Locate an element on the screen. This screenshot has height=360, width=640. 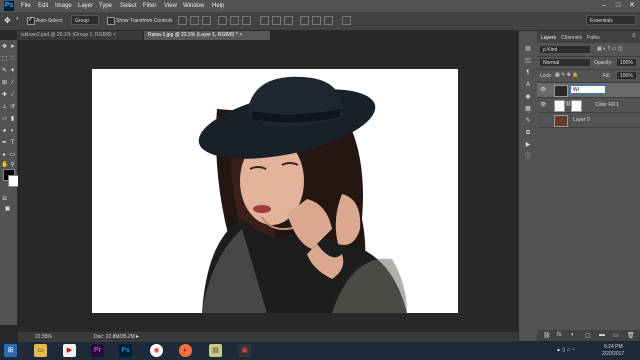
menu-view: View is located at coordinates (170, 6).